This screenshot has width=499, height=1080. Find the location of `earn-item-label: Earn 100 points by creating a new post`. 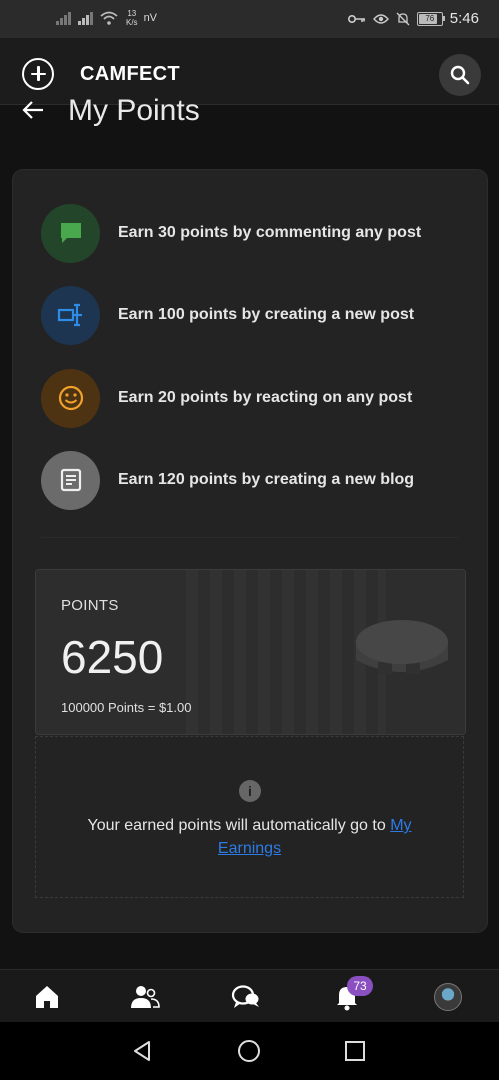

earn-item-label: Earn 100 points by creating a new post is located at coordinates (266, 314).